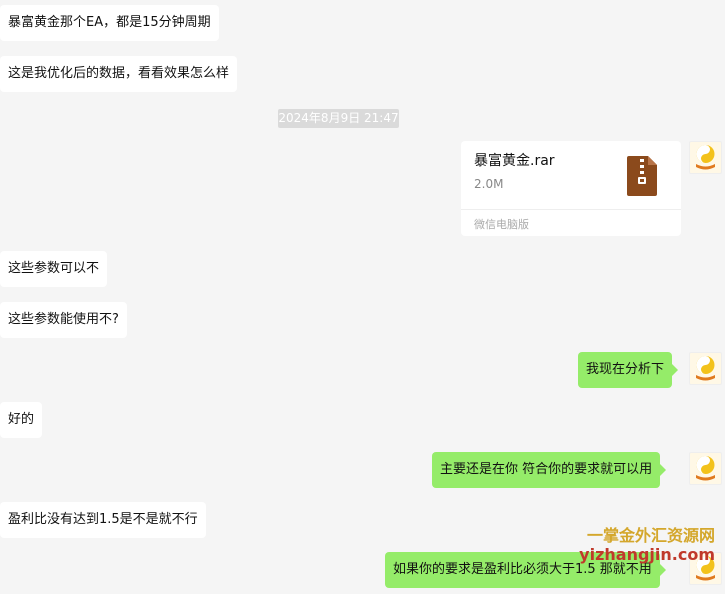 The height and width of the screenshot is (594, 725). I want to click on message-bubble: 我现在分析下, so click(628, 370).